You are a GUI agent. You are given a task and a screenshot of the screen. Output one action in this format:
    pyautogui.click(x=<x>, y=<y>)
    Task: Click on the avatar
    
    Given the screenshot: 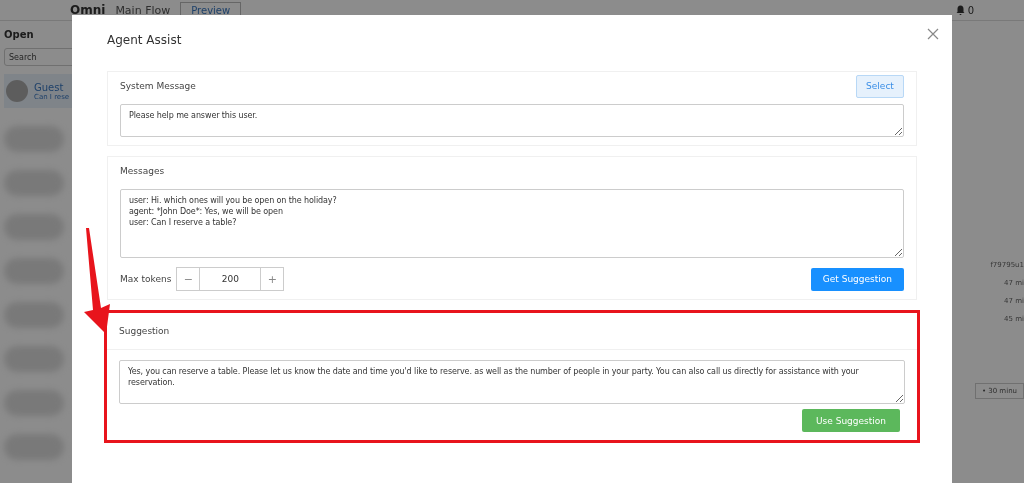 What is the action you would take?
    pyautogui.click(x=17, y=91)
    